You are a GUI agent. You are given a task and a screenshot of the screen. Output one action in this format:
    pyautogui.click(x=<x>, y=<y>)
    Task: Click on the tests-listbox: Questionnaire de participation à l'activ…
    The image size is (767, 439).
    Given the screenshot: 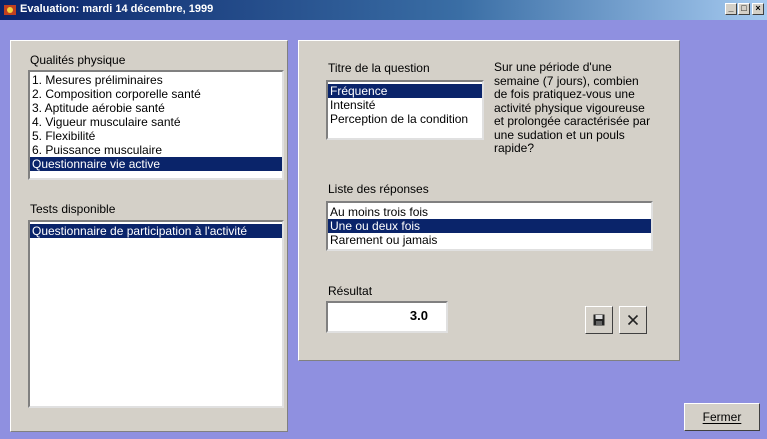 What is the action you would take?
    pyautogui.click(x=156, y=314)
    